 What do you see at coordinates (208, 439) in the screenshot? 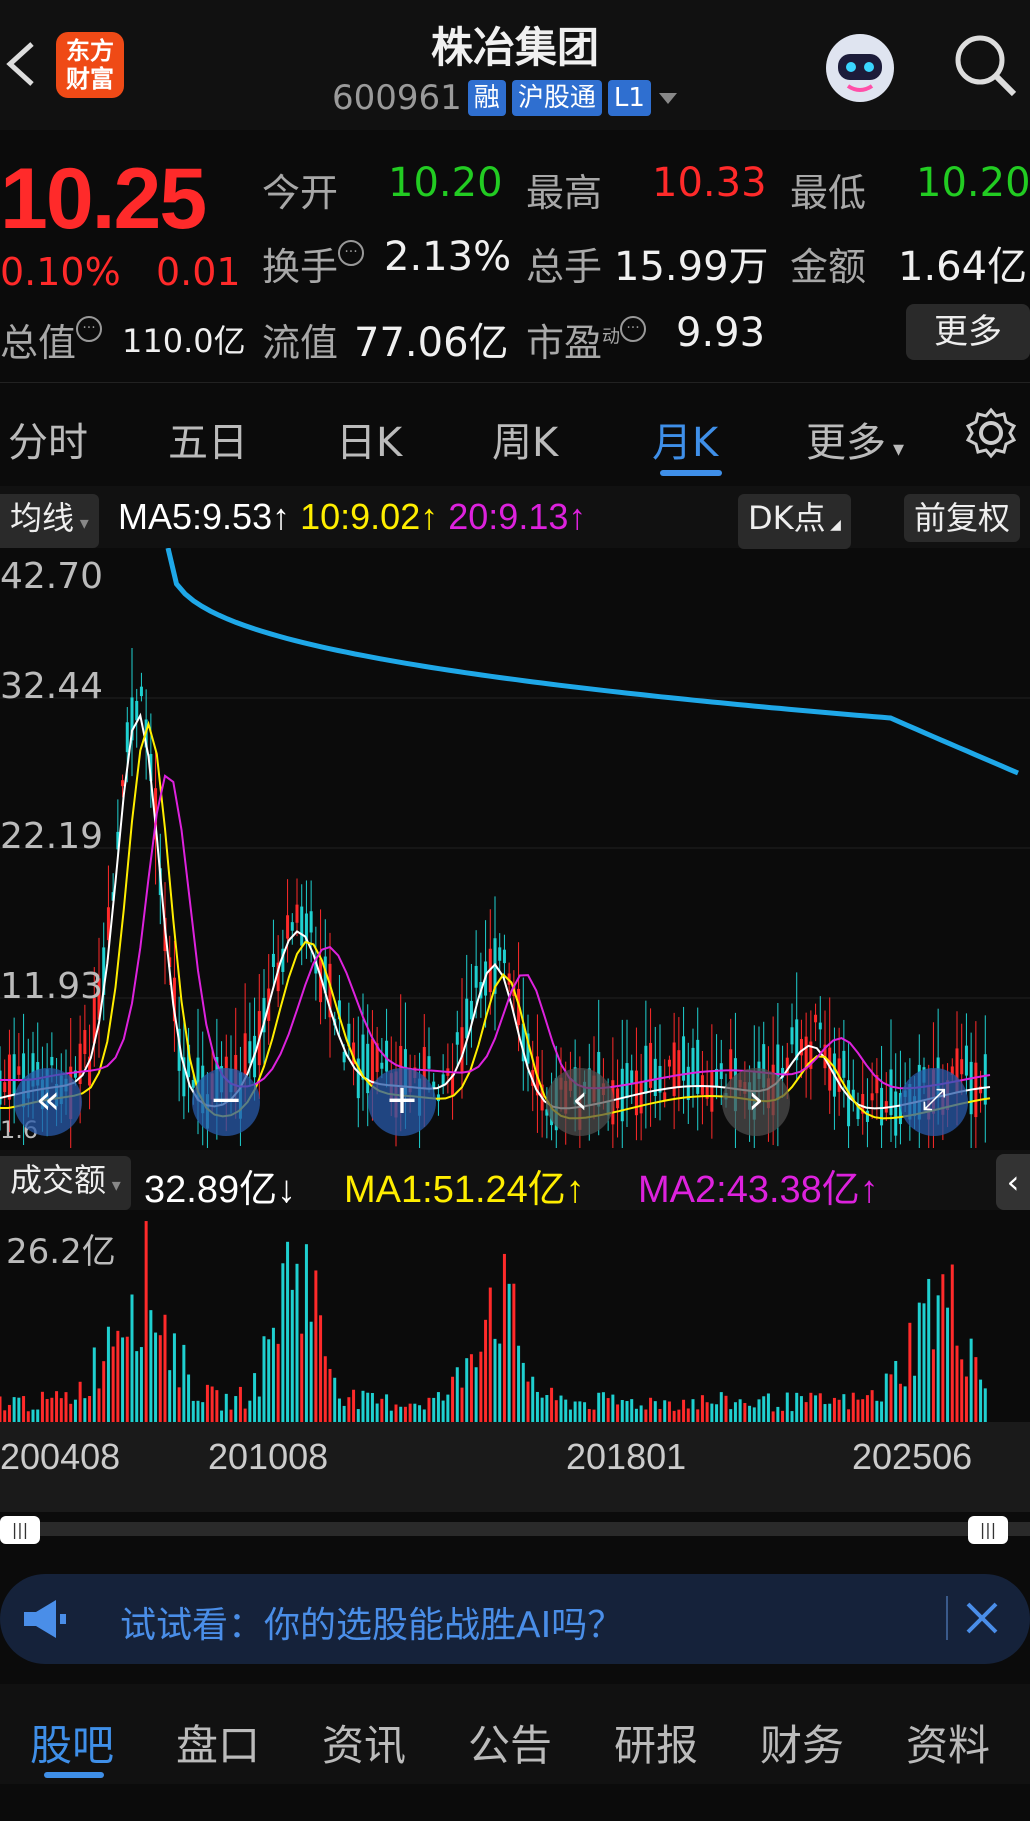
I see `tab-five-day: 五日` at bounding box center [208, 439].